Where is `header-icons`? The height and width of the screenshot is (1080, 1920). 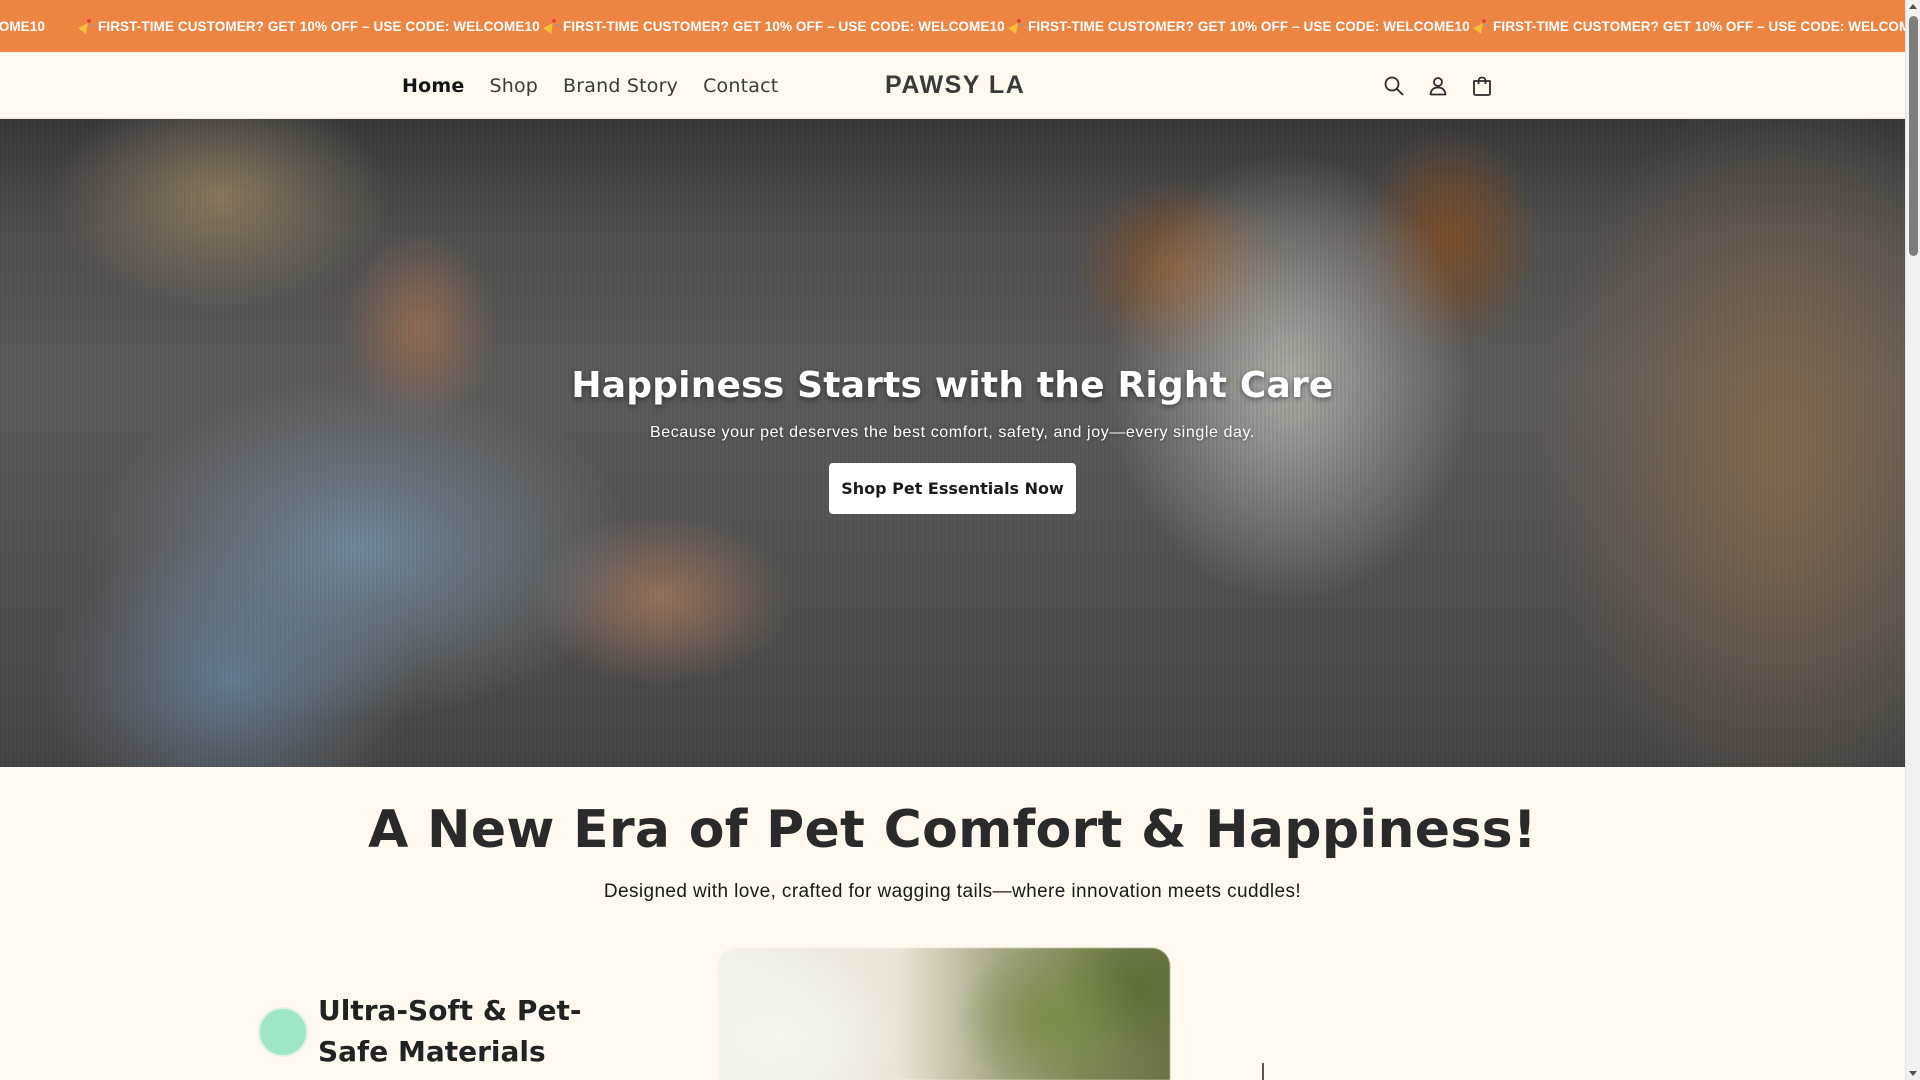 header-icons is located at coordinates (1438, 85).